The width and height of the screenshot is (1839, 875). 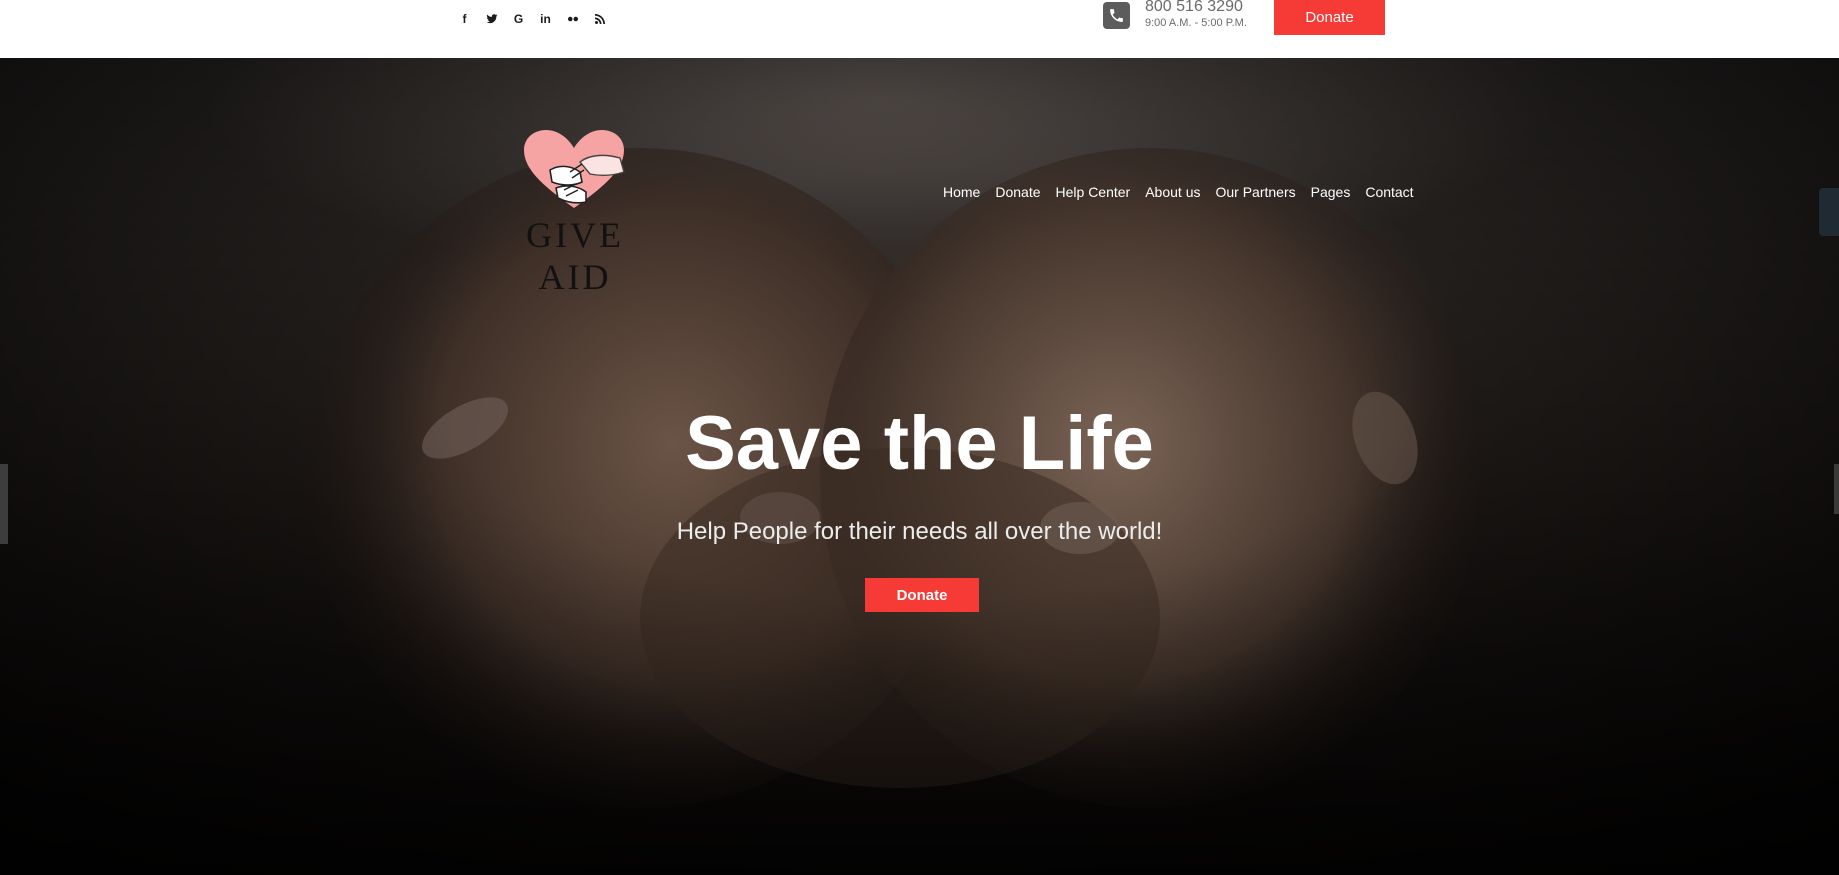 I want to click on flickr-icon, so click(x=572, y=19).